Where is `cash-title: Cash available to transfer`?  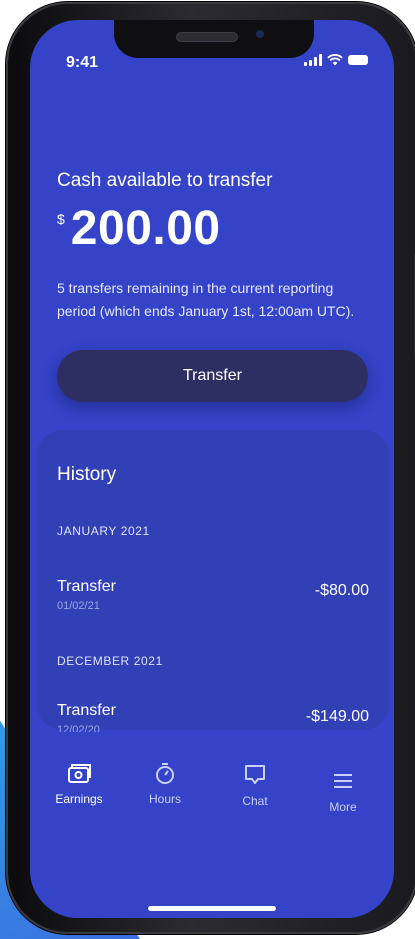
cash-title: Cash available to transfer is located at coordinates (165, 180).